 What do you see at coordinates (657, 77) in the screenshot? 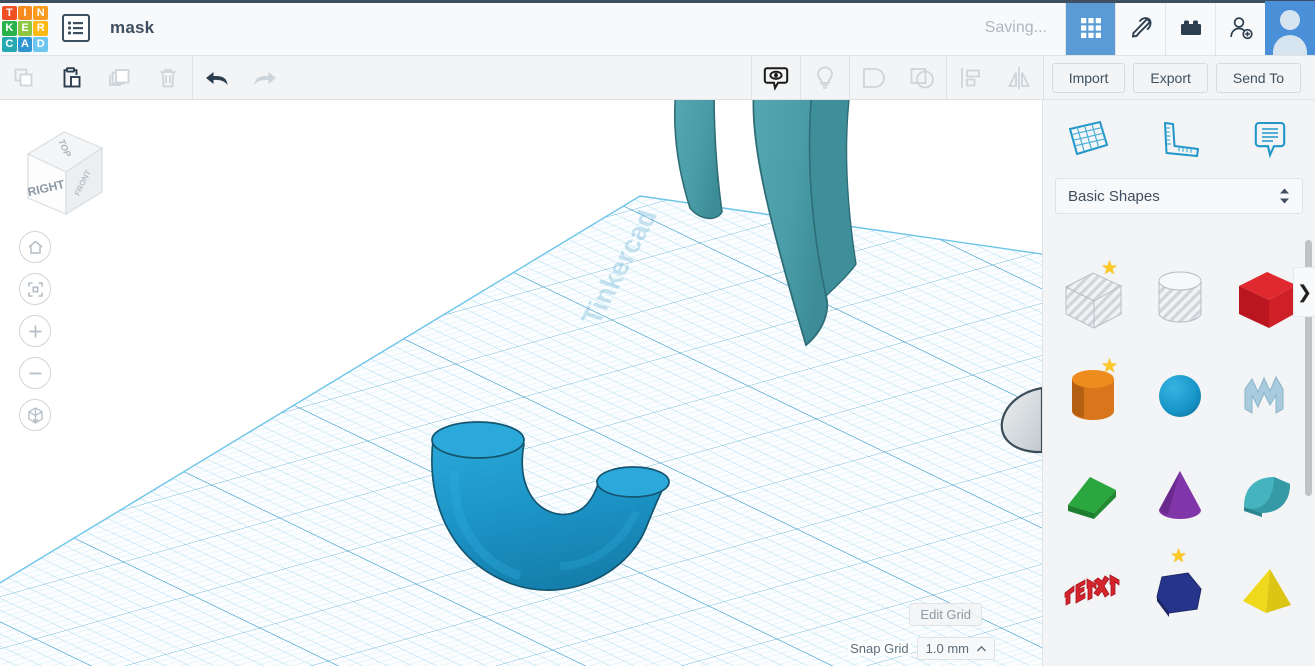
I see `edit-toolbar: Import Export Send To` at bounding box center [657, 77].